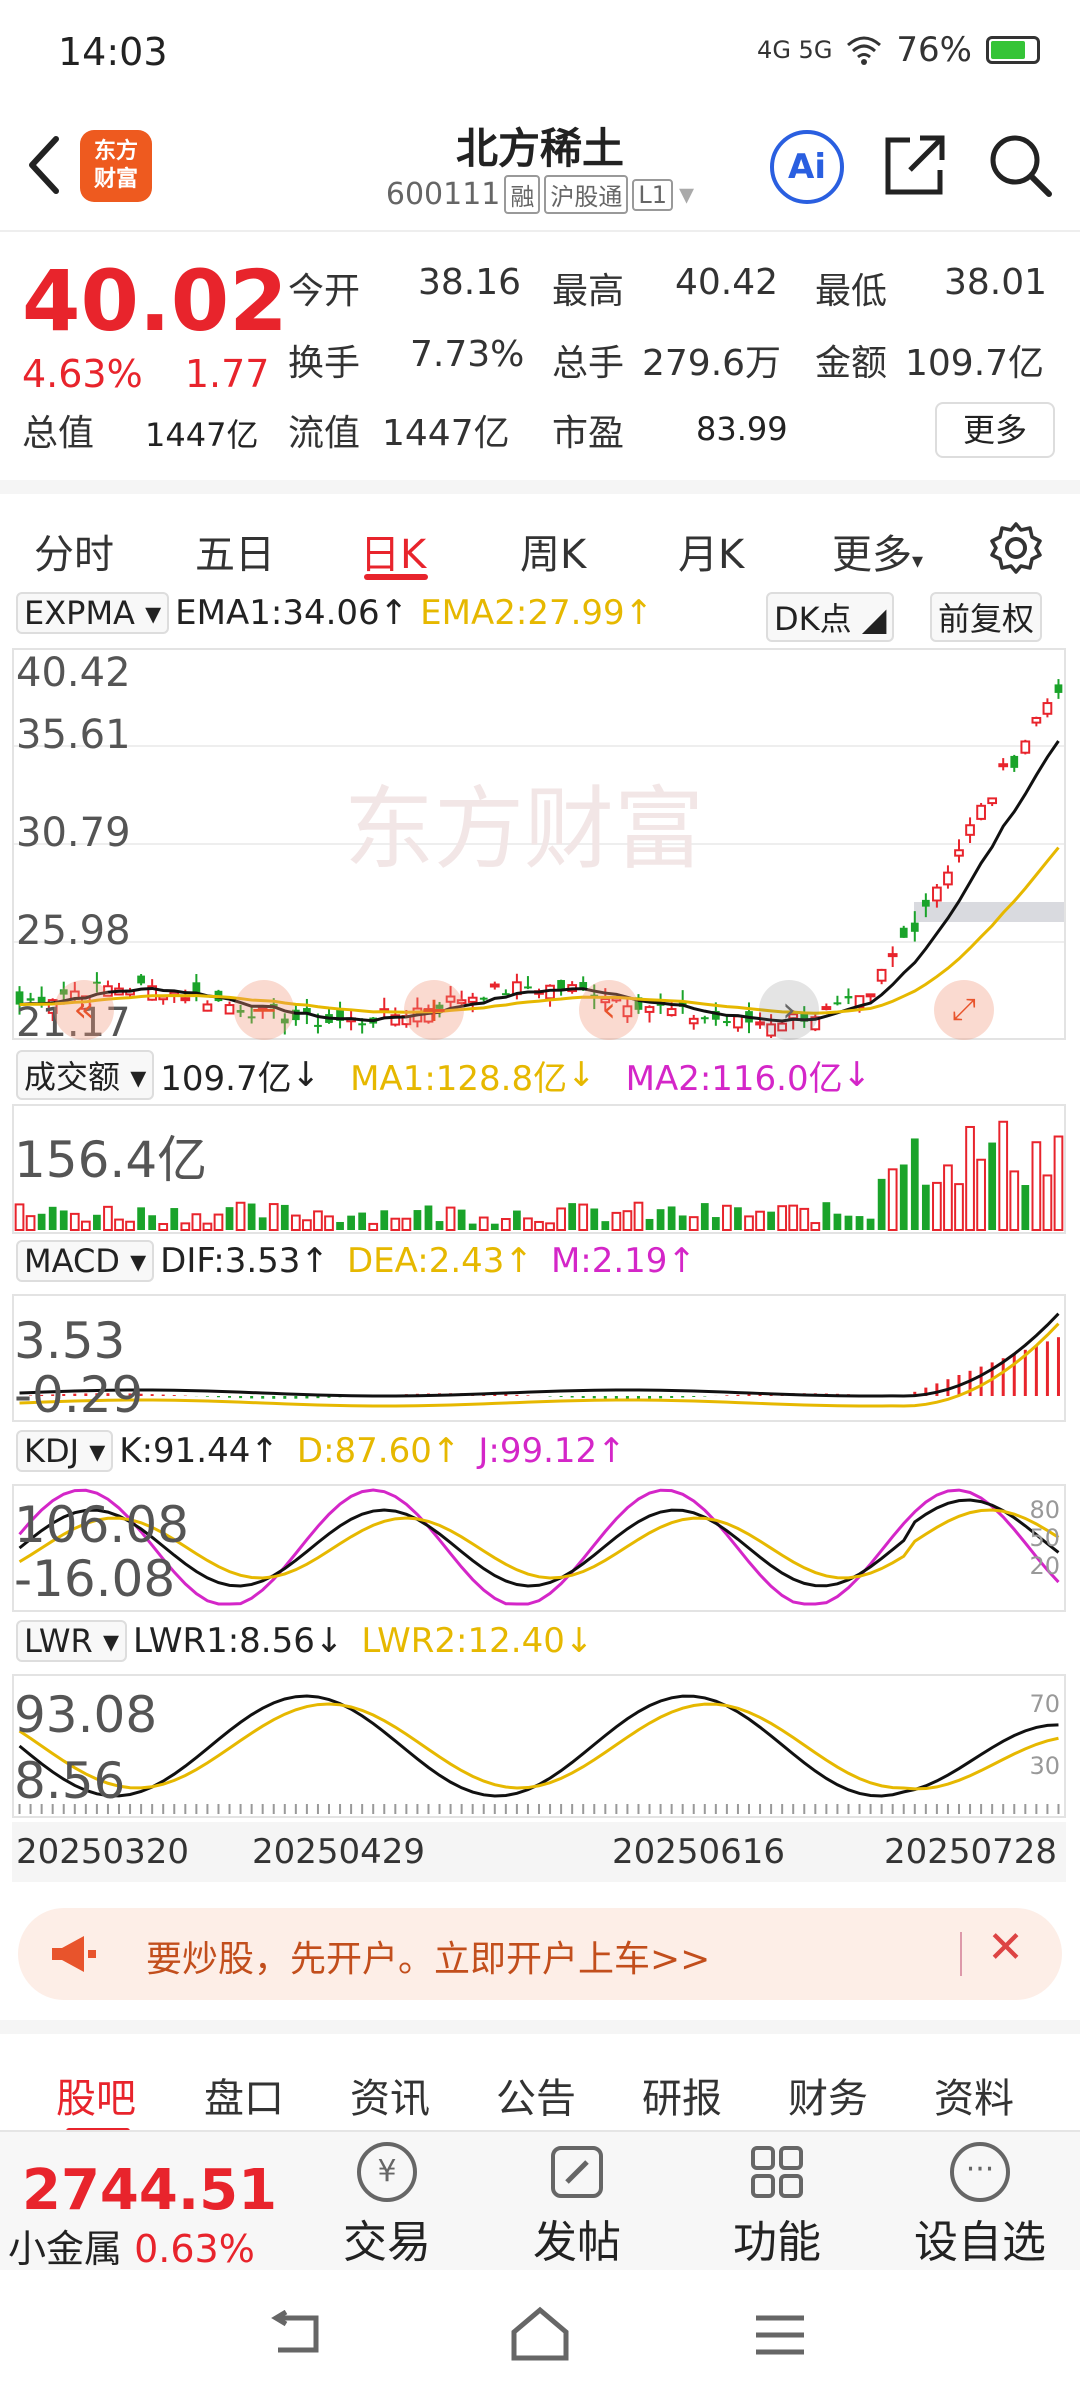 This screenshot has width=1080, height=2400. I want to click on kdj-d: D:87.60, so click(364, 1451).